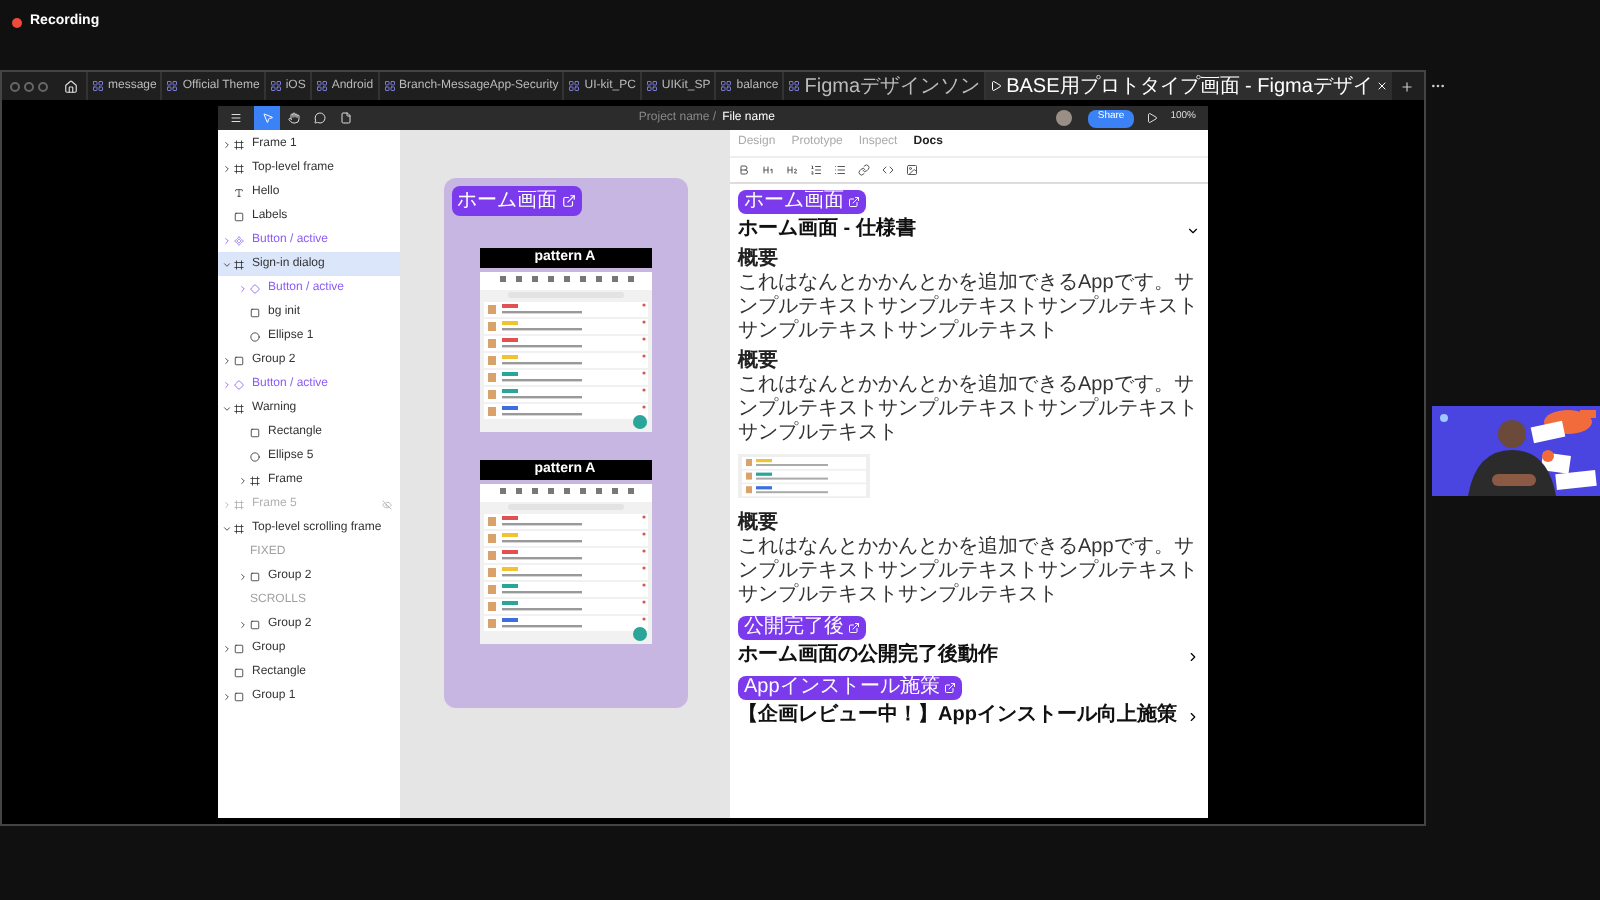 The height and width of the screenshot is (900, 1600). I want to click on page-link-tag: ホーム画面, so click(802, 202).